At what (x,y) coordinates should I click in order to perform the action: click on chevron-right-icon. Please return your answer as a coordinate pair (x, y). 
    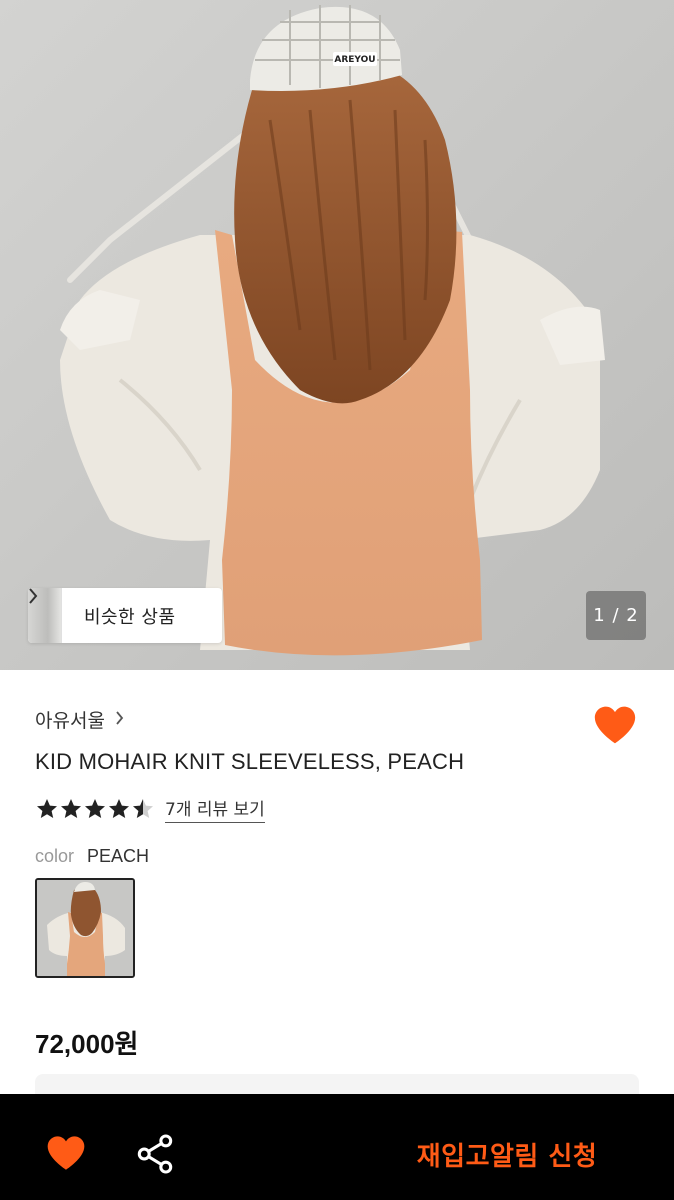
    Looking at the image, I should click on (119, 719).